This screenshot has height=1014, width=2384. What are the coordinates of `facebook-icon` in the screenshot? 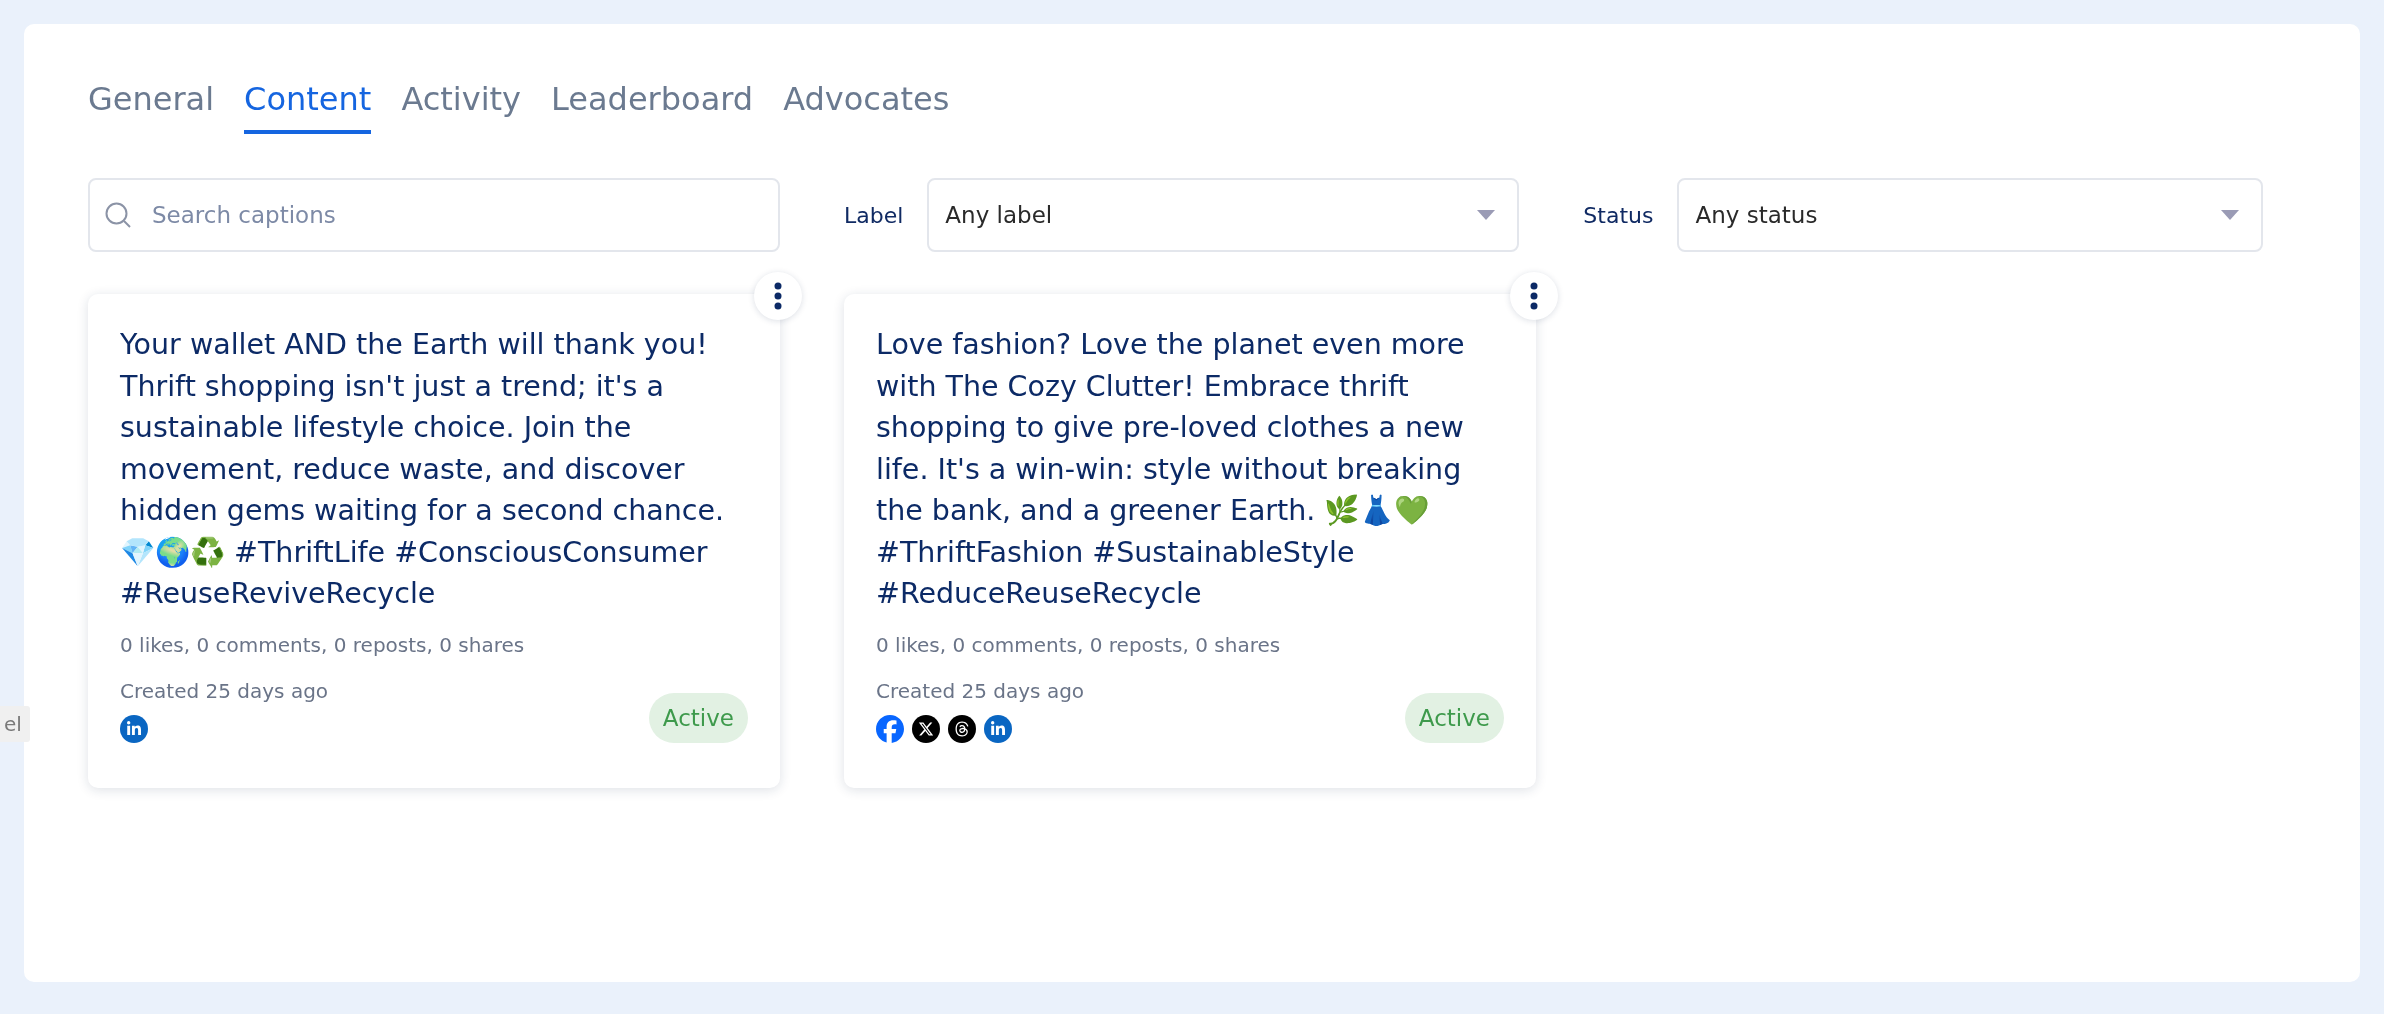 It's located at (890, 728).